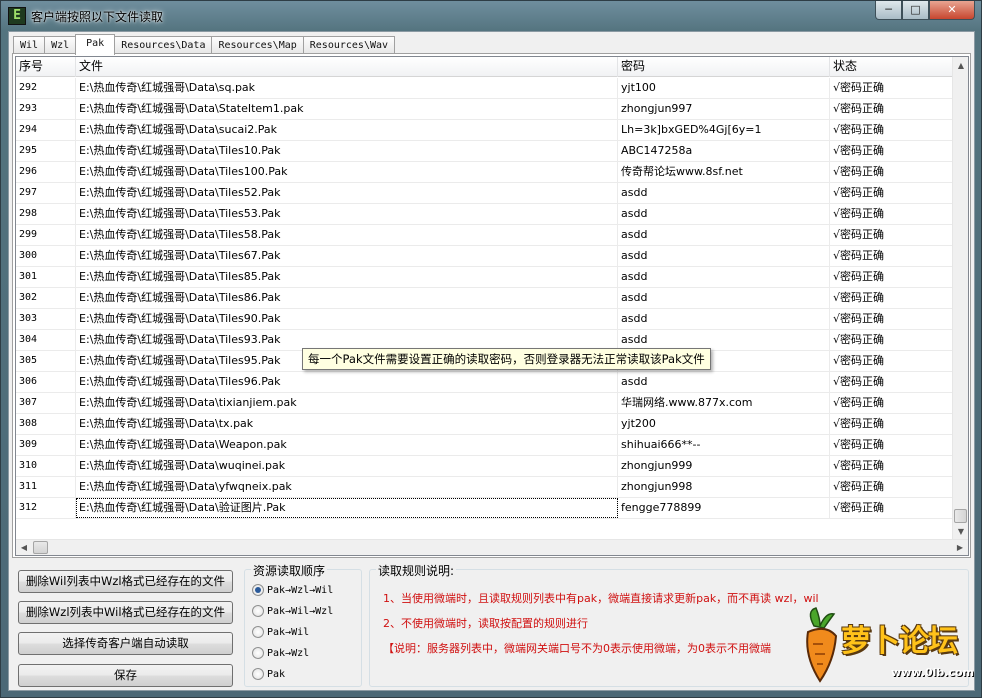  What do you see at coordinates (46, 214) in the screenshot?
I see `row-index-cell: 298` at bounding box center [46, 214].